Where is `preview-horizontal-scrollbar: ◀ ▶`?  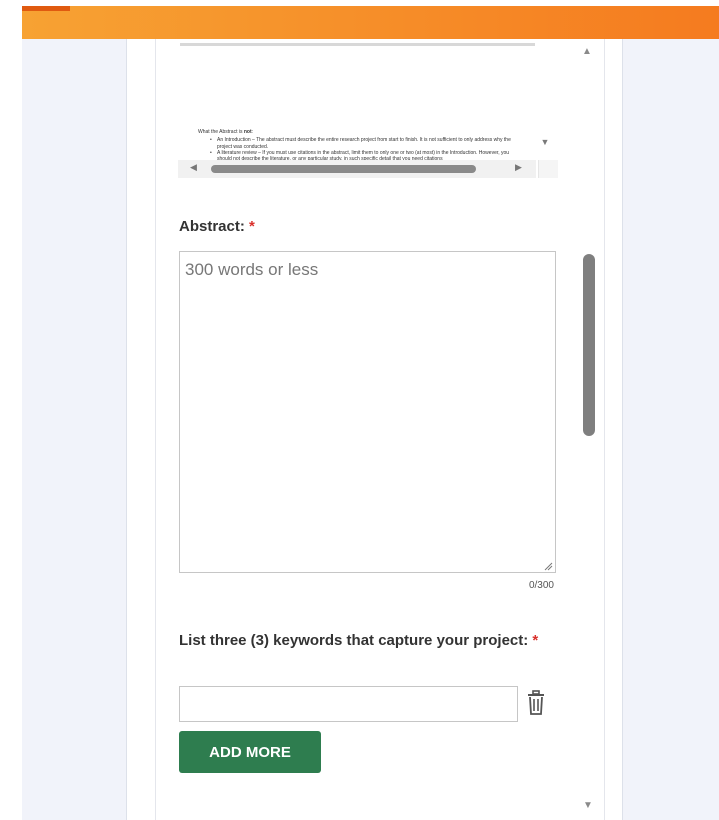
preview-horizontal-scrollbar: ◀ ▶ is located at coordinates (357, 169).